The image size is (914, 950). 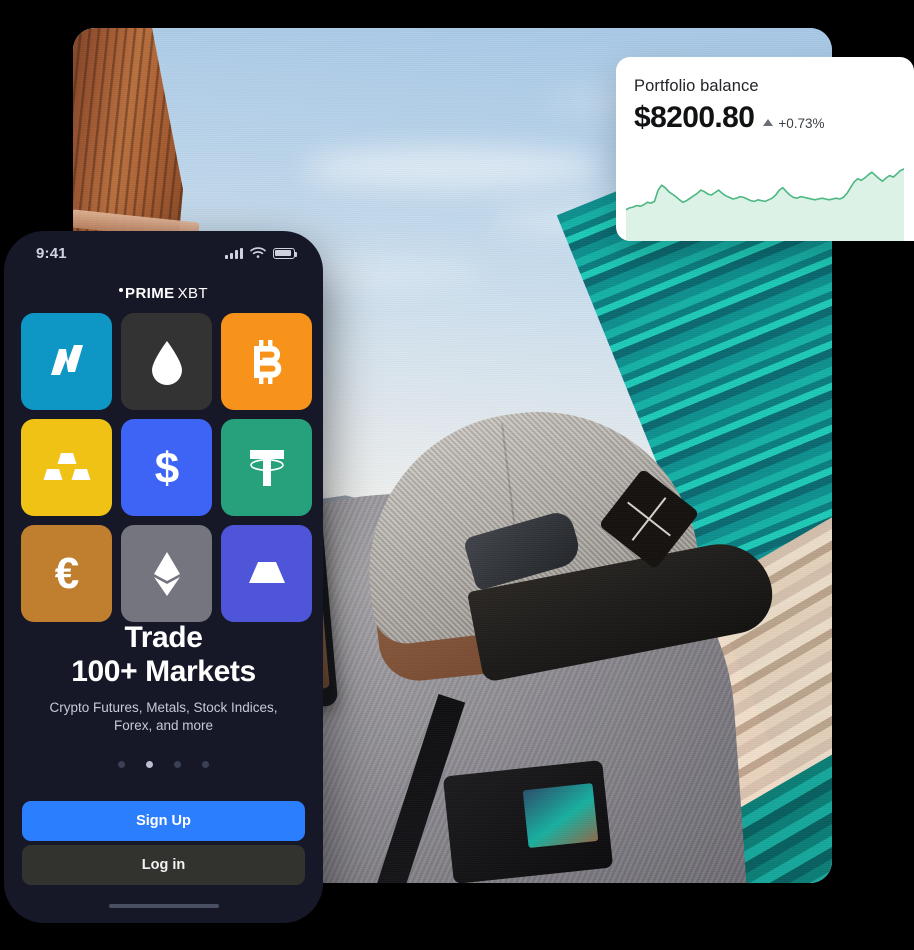 What do you see at coordinates (121, 290) in the screenshot?
I see `logo-dot-icon` at bounding box center [121, 290].